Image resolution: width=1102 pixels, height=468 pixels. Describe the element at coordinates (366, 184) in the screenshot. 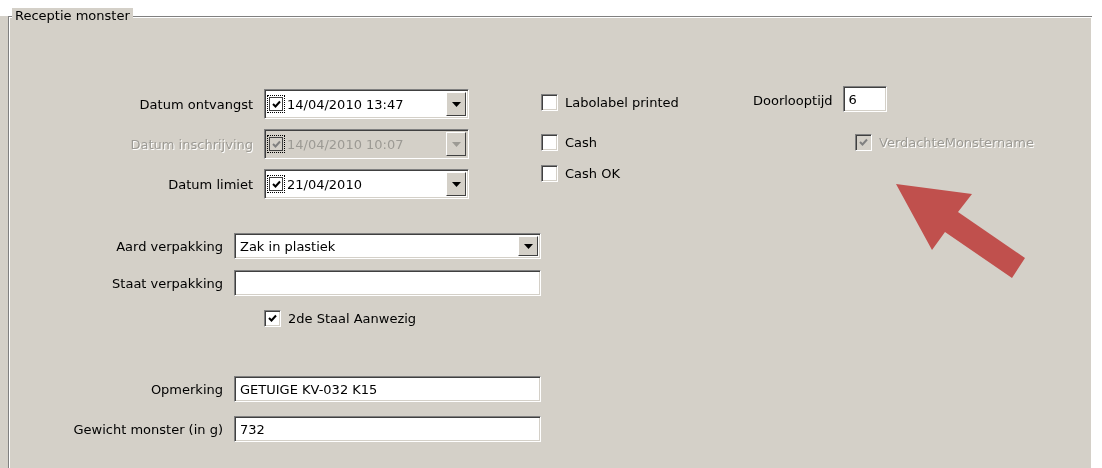

I see `date-picker: 21/04/2010` at that location.